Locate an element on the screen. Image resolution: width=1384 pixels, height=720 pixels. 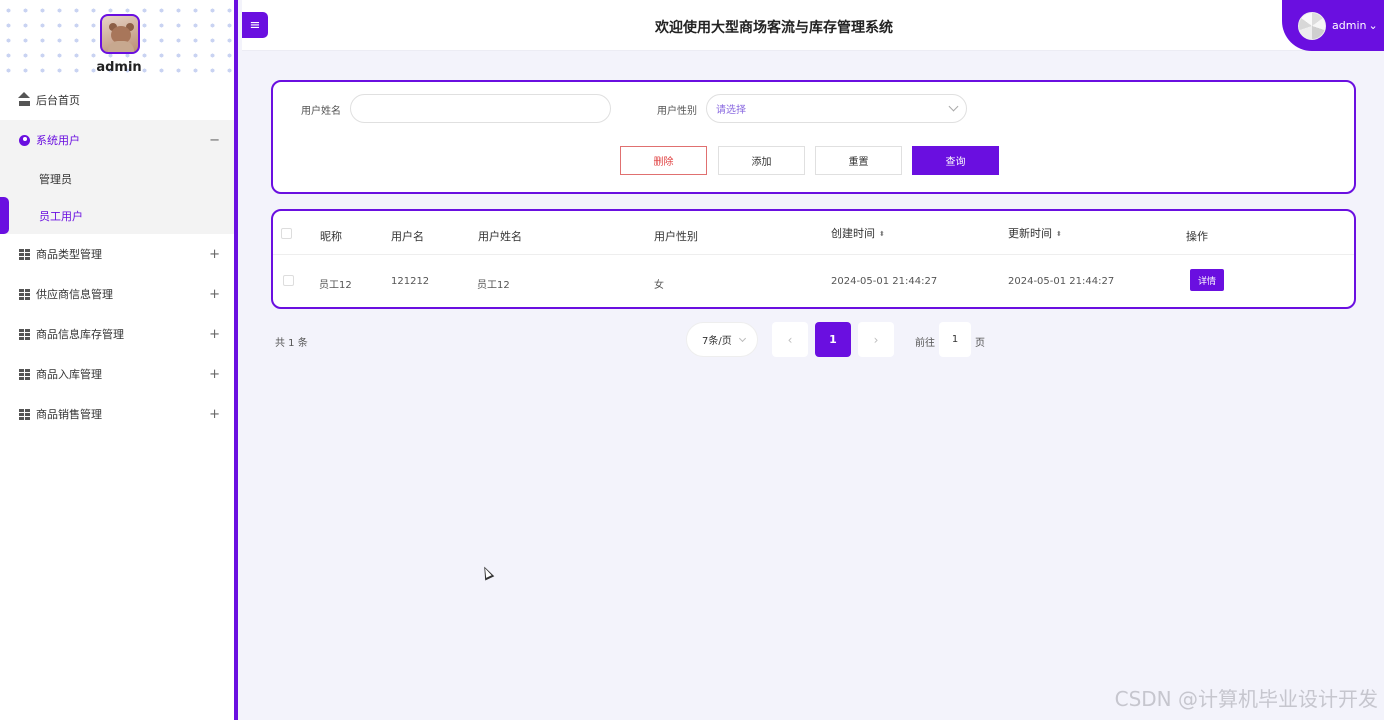
avatar is located at coordinates (120, 34).